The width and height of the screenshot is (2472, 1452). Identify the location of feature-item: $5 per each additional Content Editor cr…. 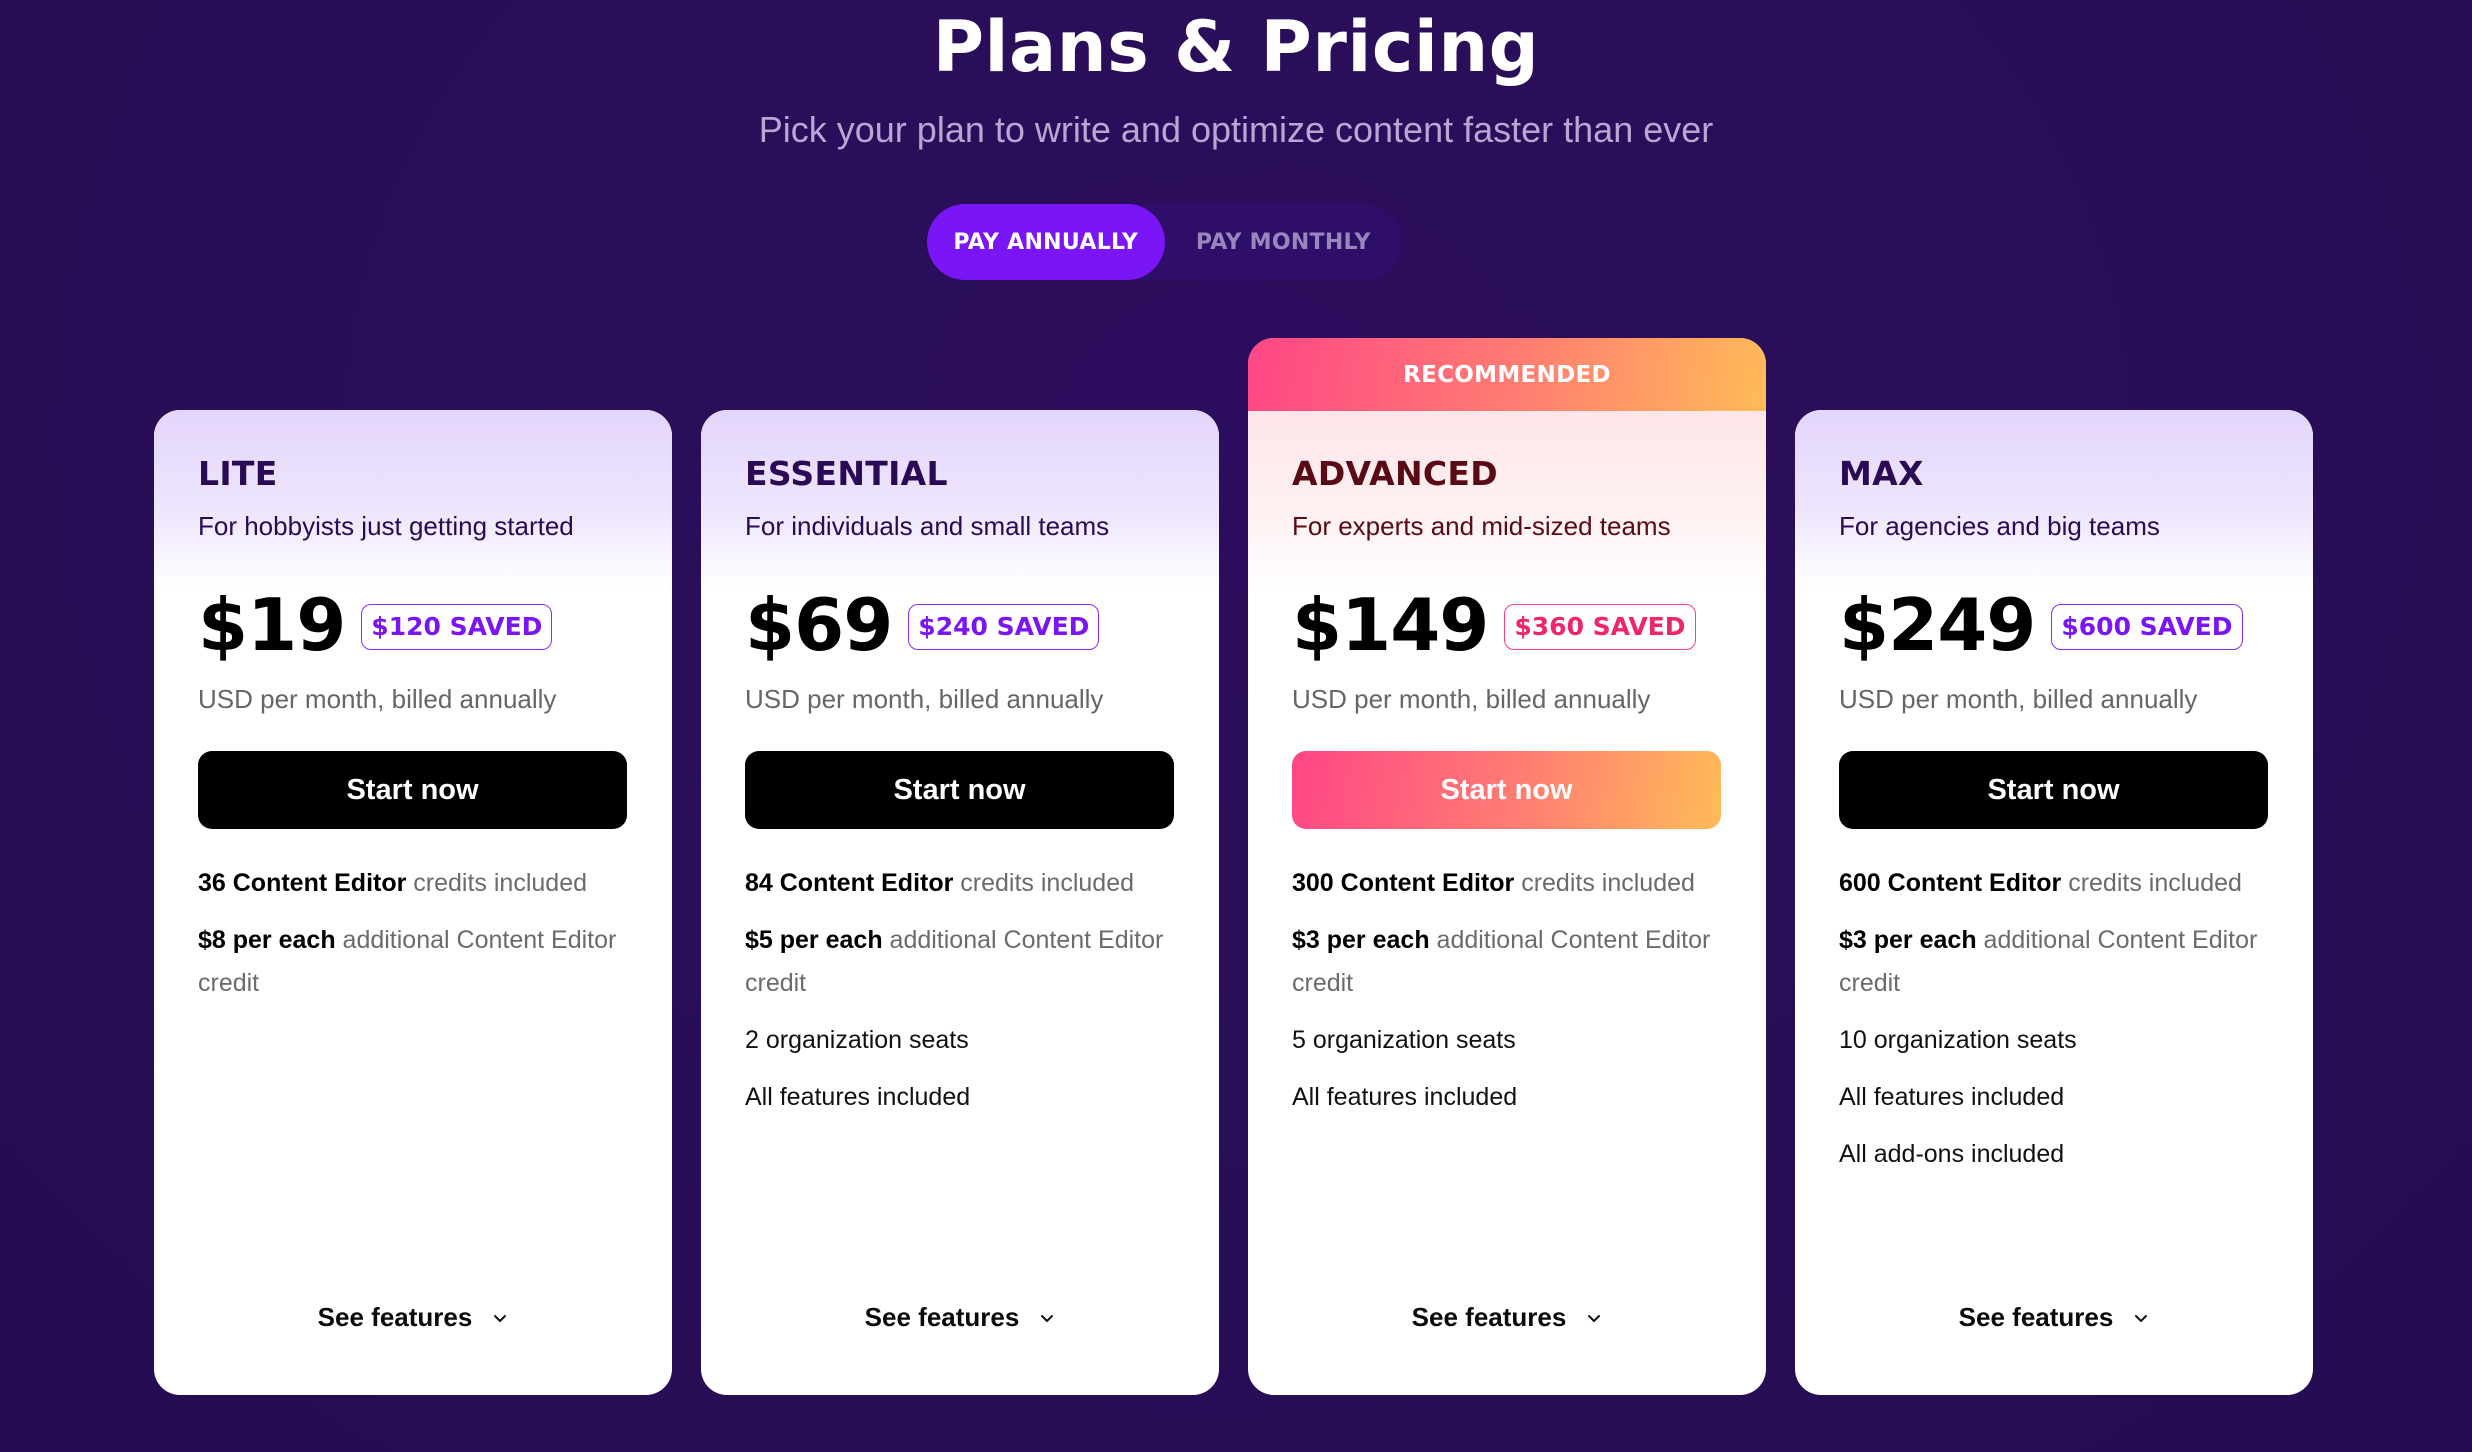
(960, 962).